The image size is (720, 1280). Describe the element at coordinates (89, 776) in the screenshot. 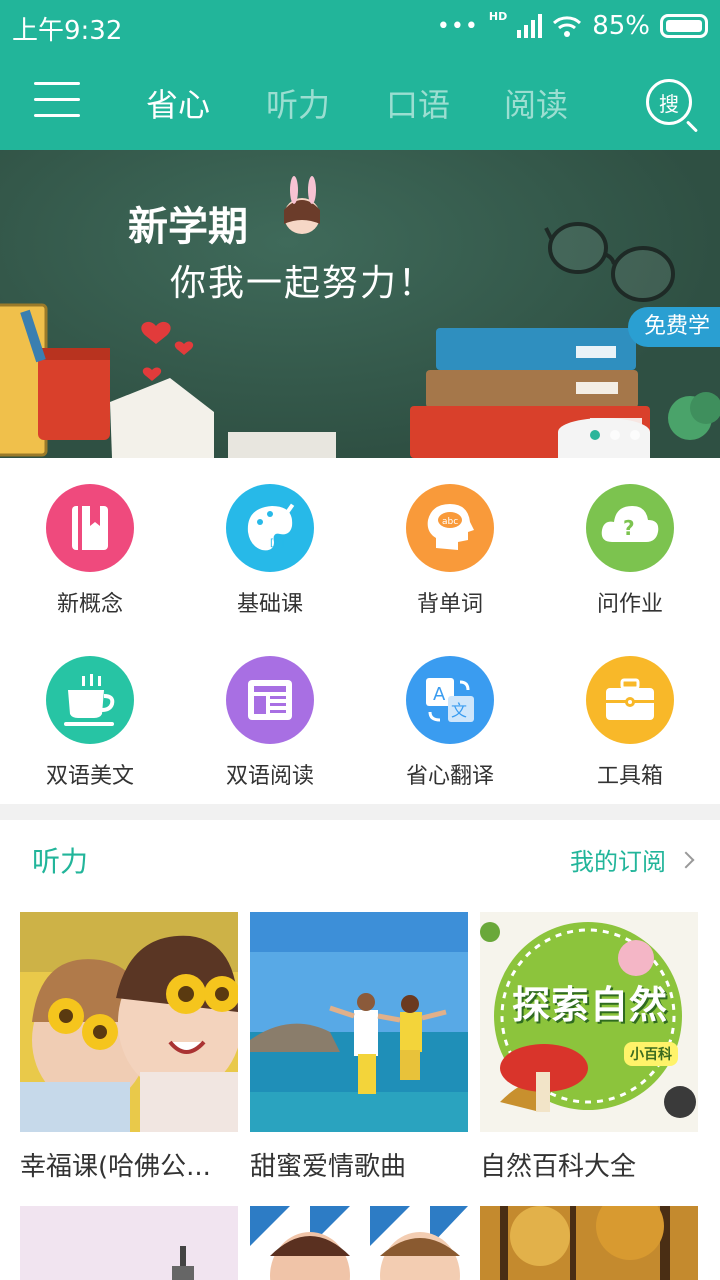

I see `grid-label: 双语美文` at that location.